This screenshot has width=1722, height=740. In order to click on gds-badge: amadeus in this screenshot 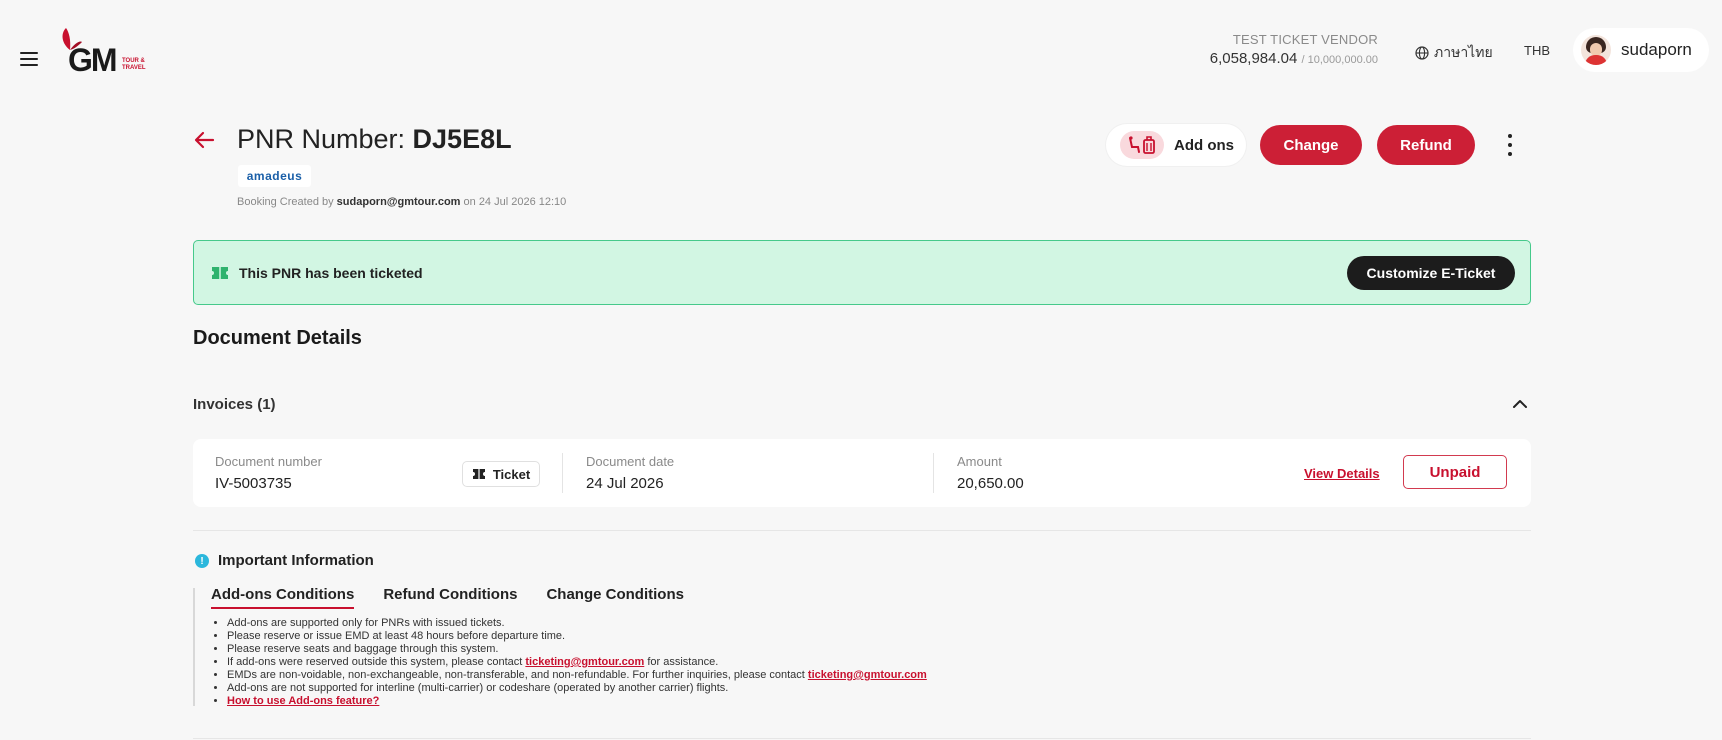, I will do `click(274, 176)`.